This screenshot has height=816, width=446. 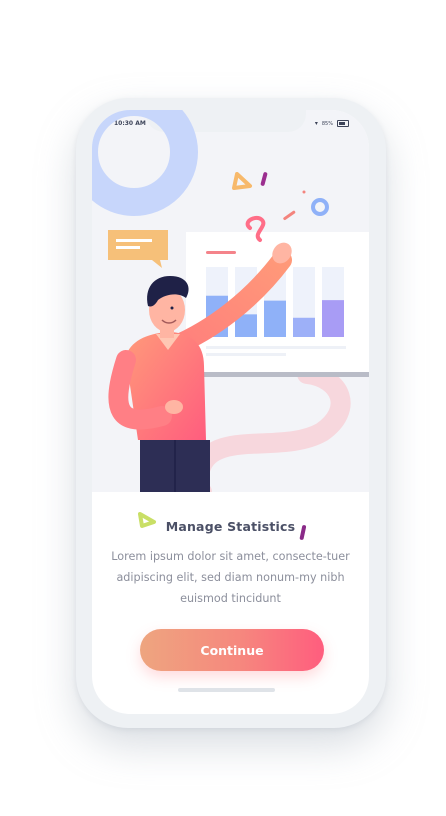 What do you see at coordinates (289, 215) in the screenshot?
I see `decor-dash-icon` at bounding box center [289, 215].